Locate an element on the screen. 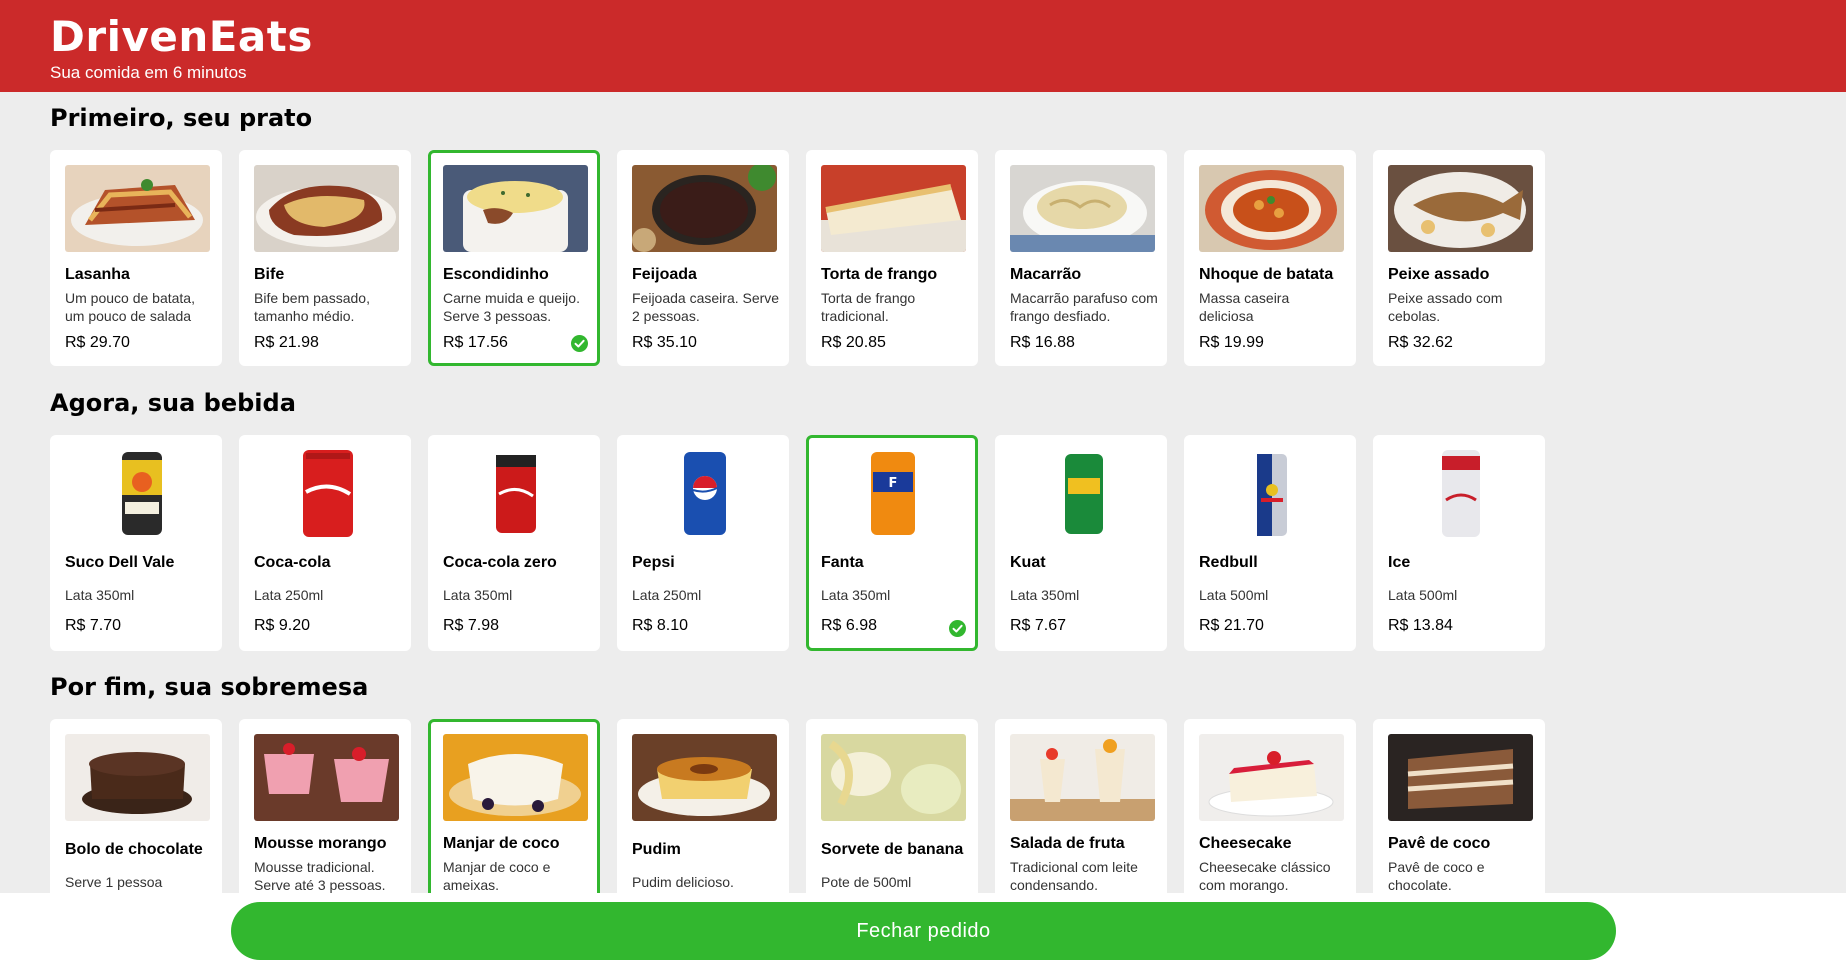 This screenshot has width=1846, height=968. drink-price: R$ 7.67 is located at coordinates (1038, 625).